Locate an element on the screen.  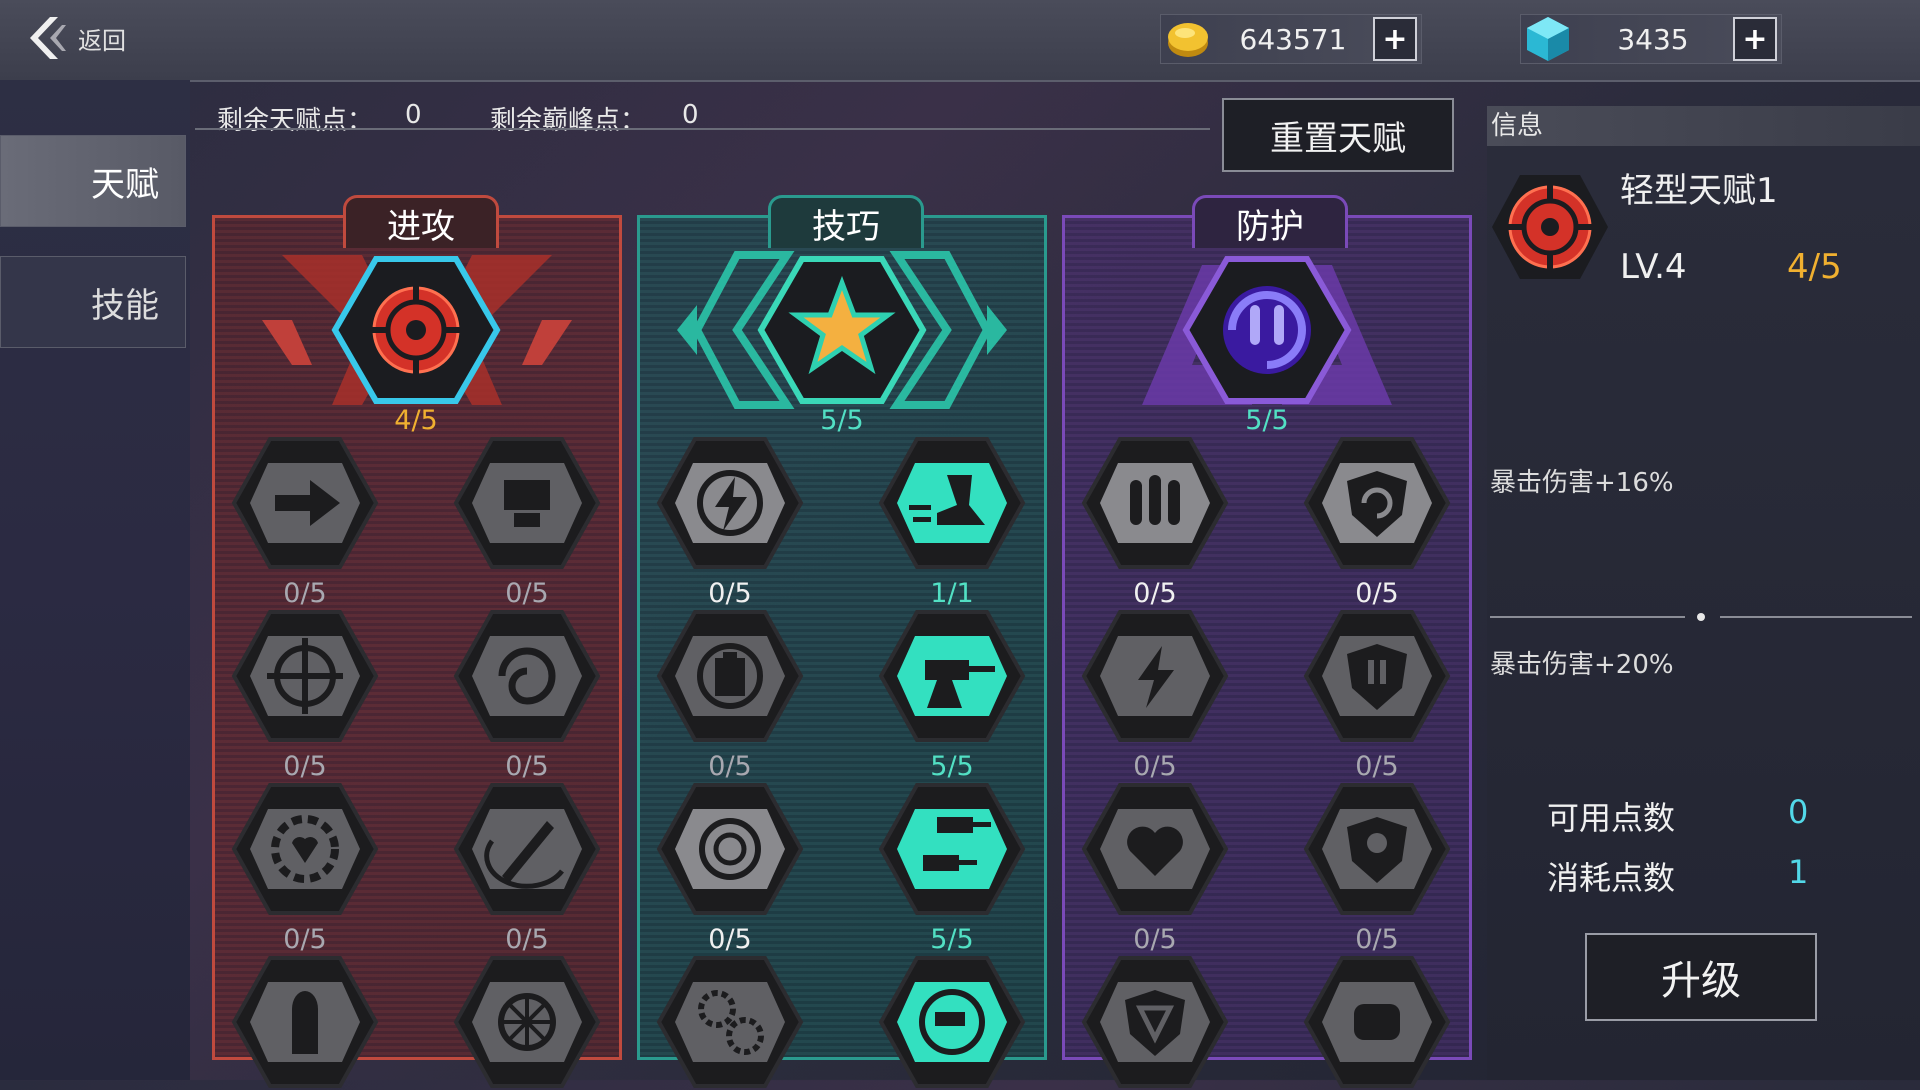
cost-points-value: 1 is located at coordinates (1798, 872).